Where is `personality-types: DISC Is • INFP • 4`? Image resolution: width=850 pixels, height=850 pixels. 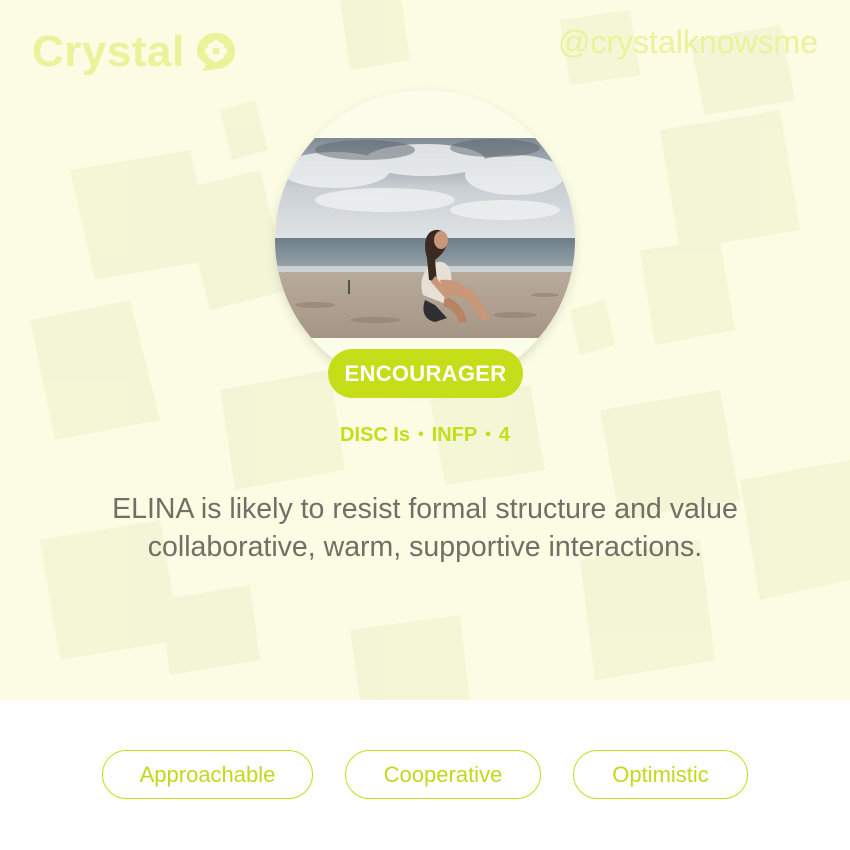
personality-types: DISC Is • INFP • 4 is located at coordinates (425, 435).